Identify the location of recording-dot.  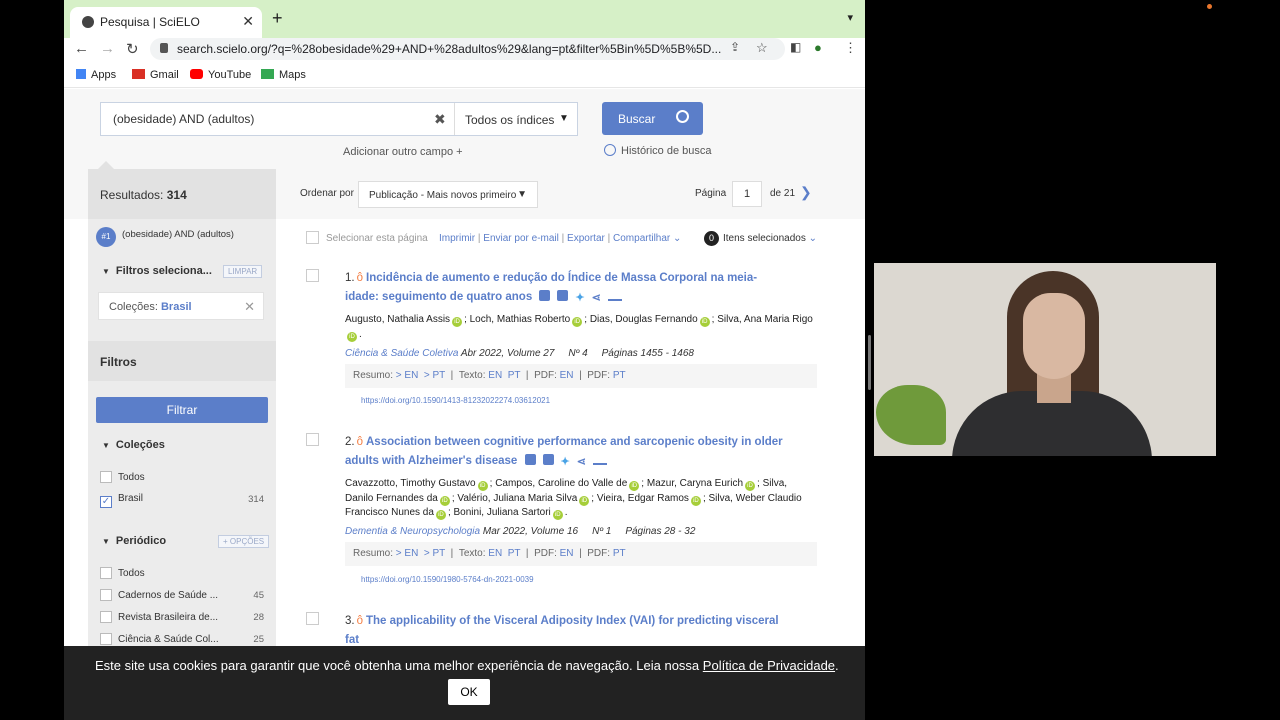
(1209, 6).